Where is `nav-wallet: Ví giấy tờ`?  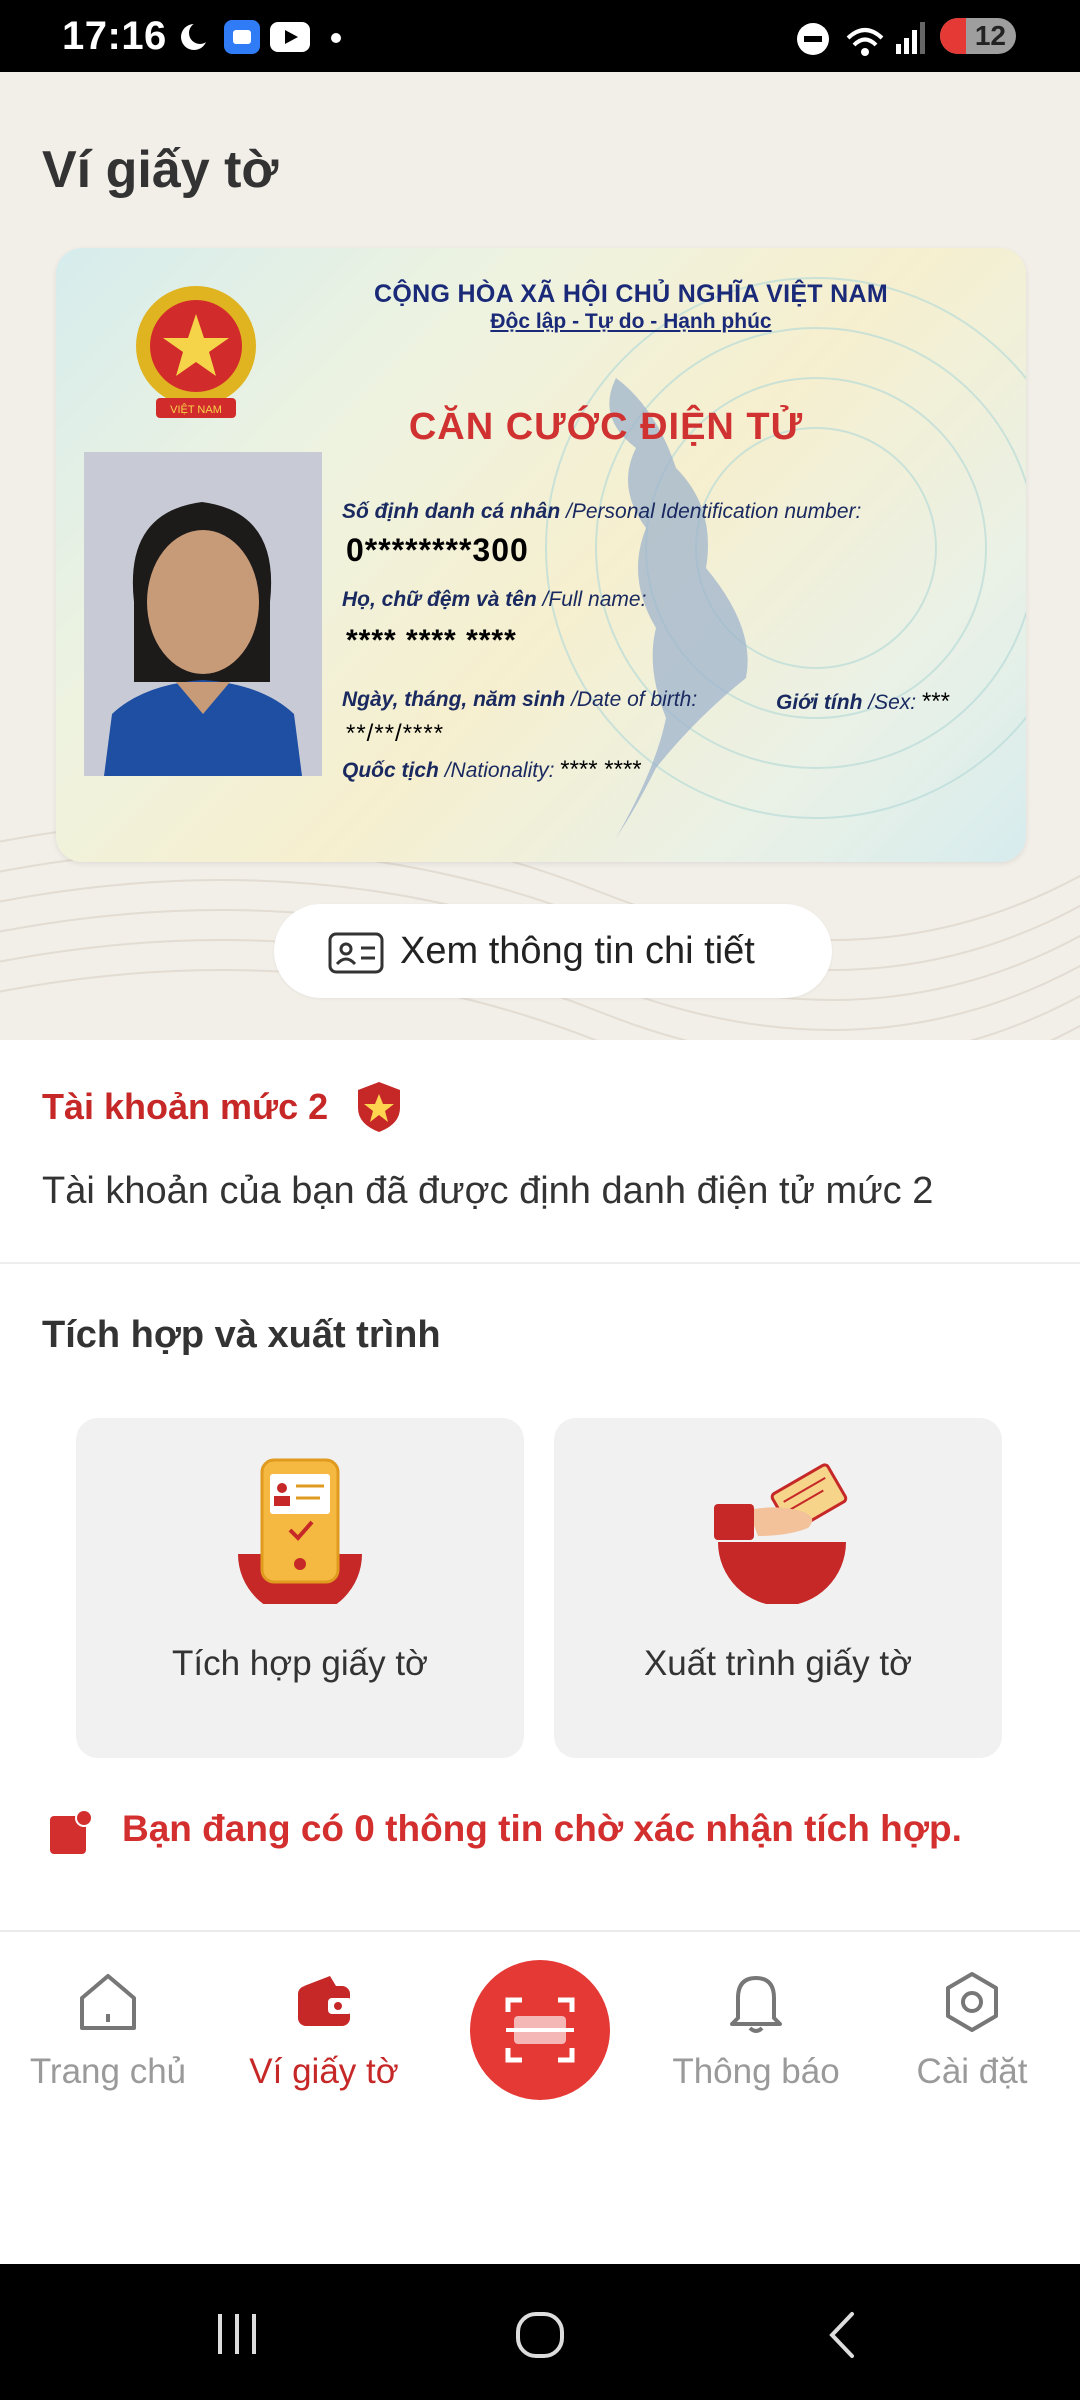
nav-wallet: Ví giấy tờ is located at coordinates (324, 2022).